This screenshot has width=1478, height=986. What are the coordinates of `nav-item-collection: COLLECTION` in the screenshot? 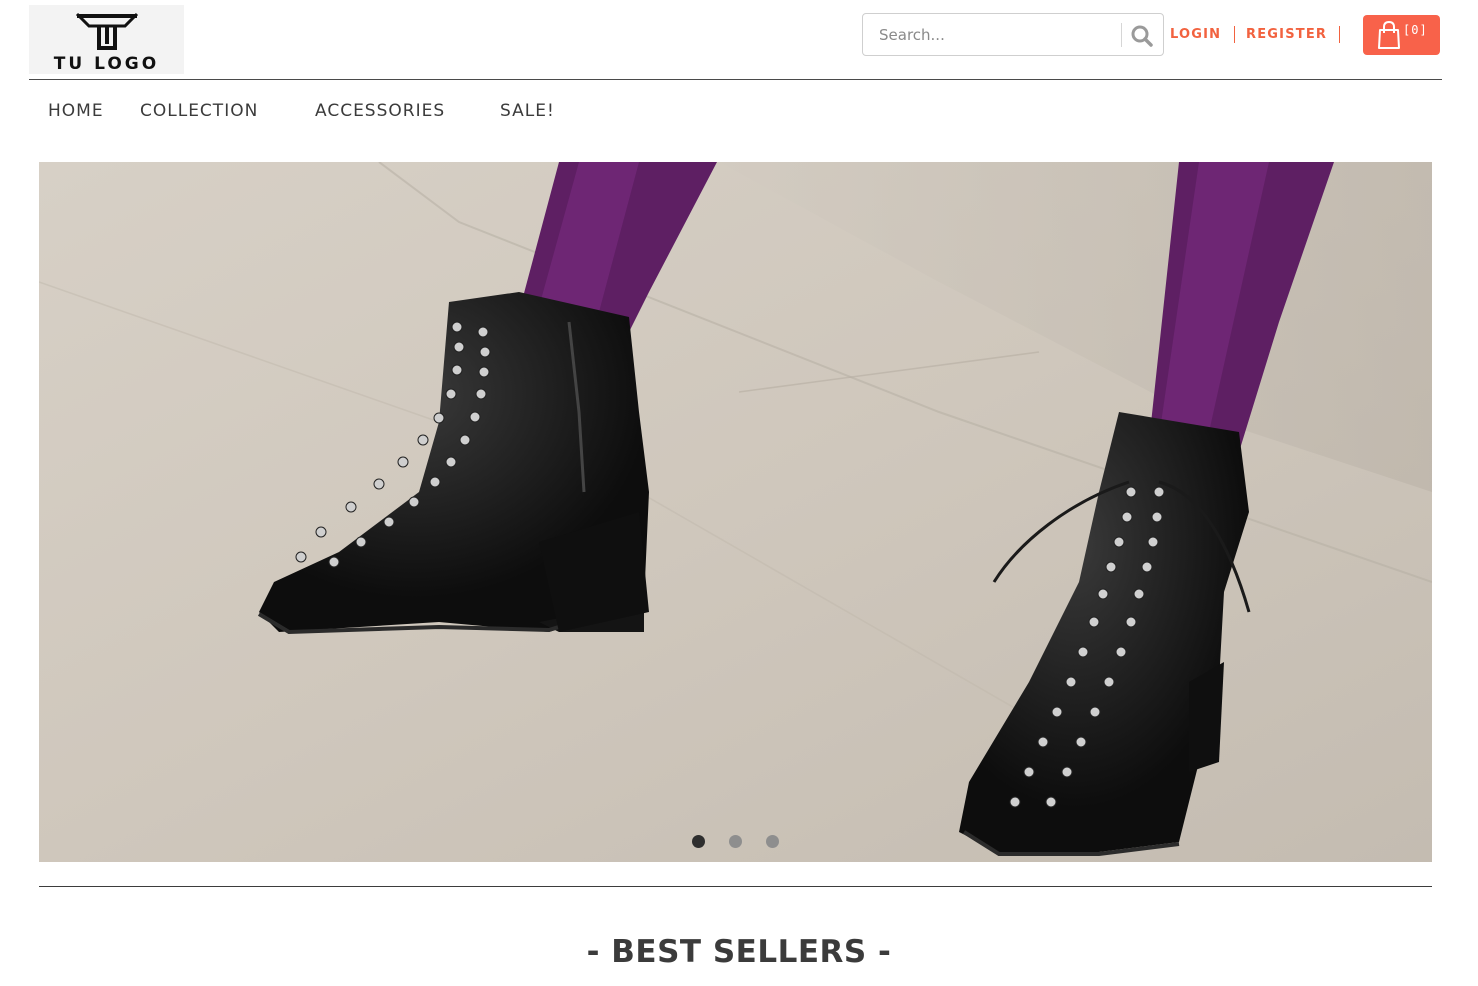 It's located at (199, 111).